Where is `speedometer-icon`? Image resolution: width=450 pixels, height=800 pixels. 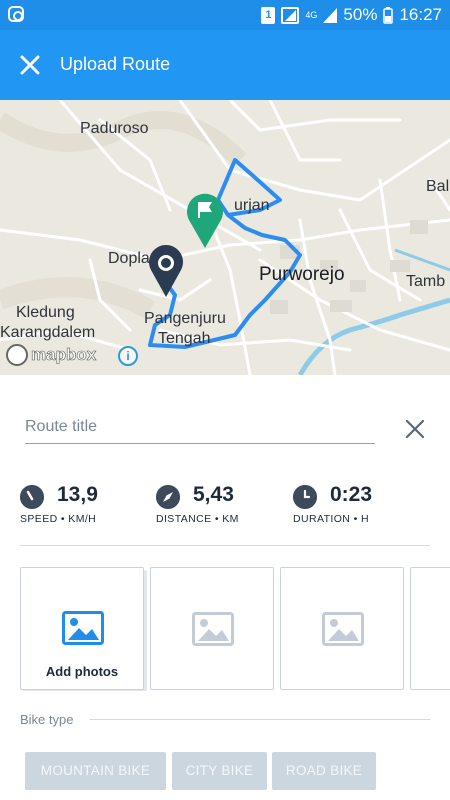
speedometer-icon is located at coordinates (32, 497).